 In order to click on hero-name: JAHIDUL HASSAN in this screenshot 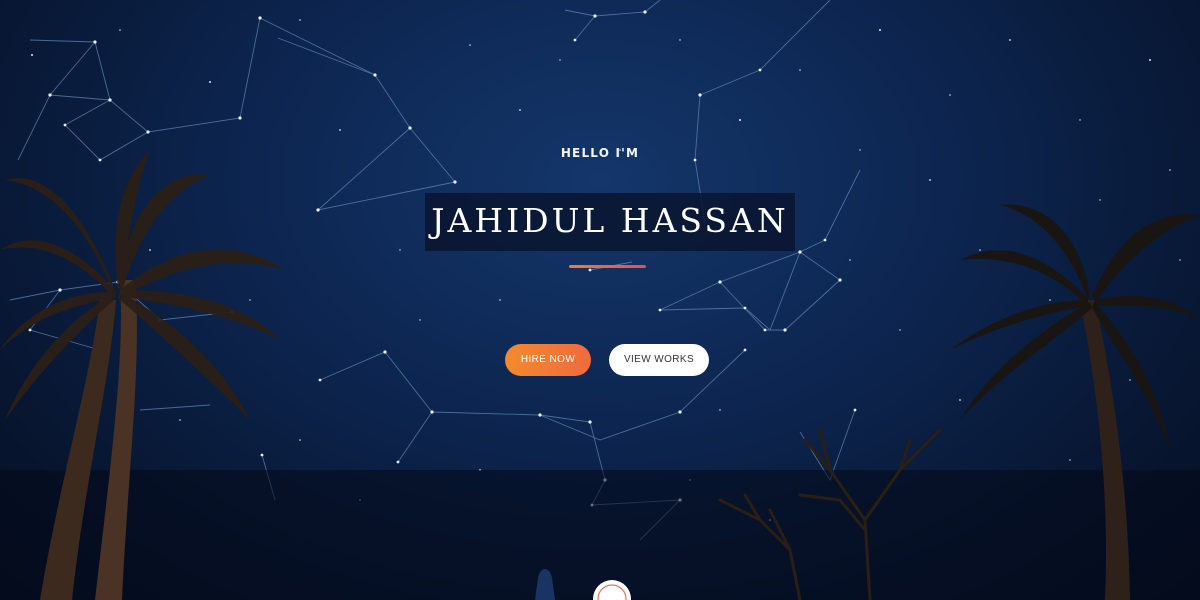, I will do `click(610, 220)`.